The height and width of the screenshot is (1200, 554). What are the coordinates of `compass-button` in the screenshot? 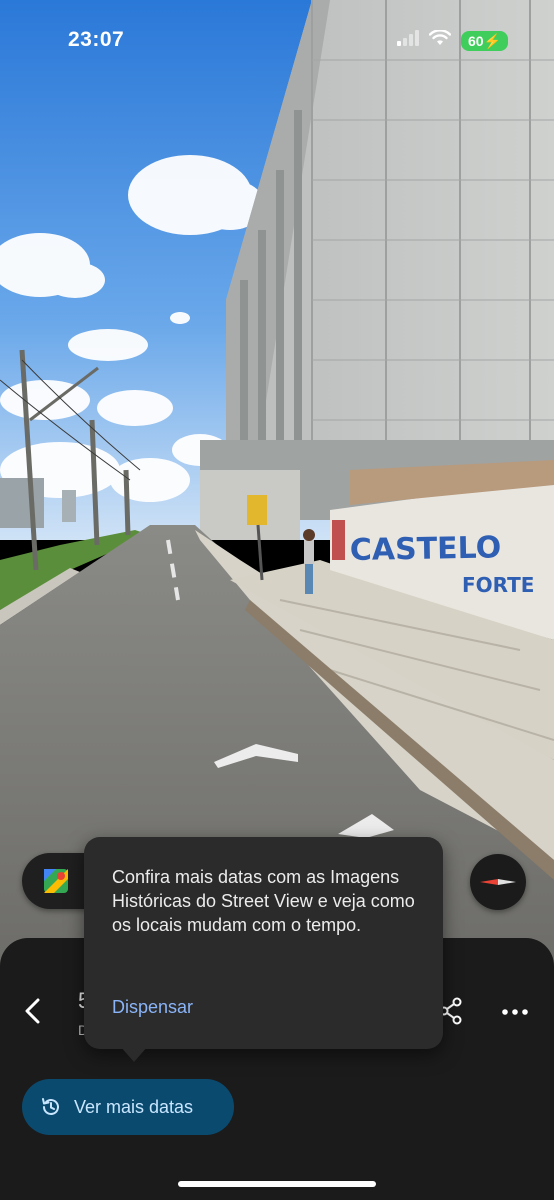 It's located at (498, 882).